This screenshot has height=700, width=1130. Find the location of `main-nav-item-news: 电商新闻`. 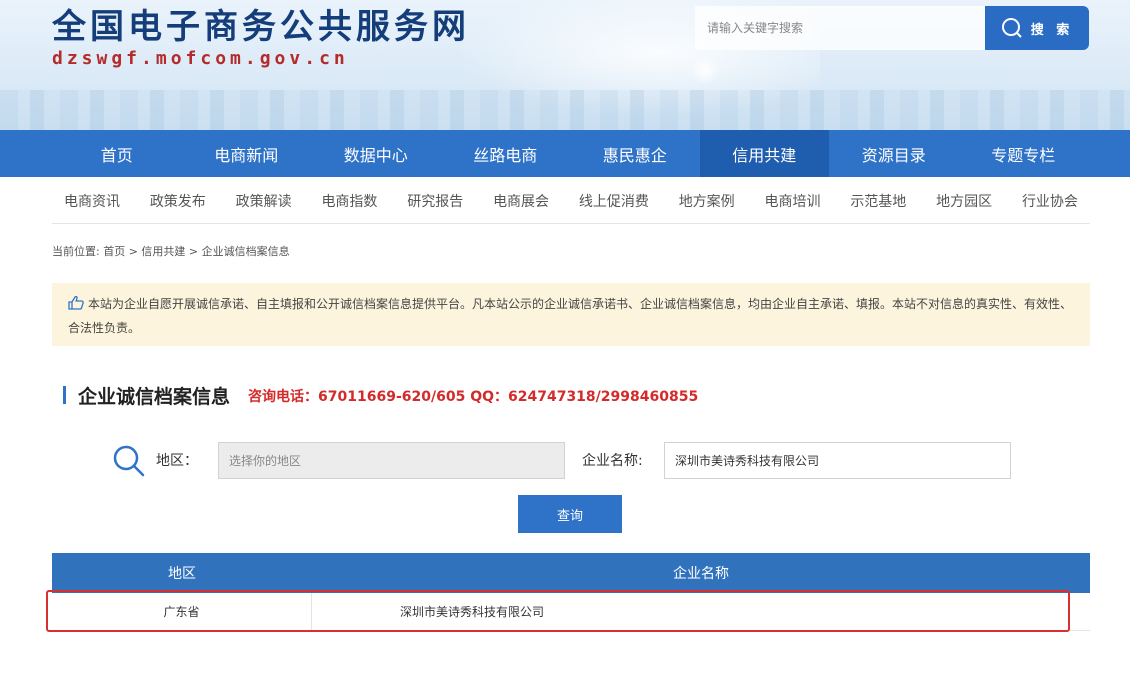

main-nav-item-news: 电商新闻 is located at coordinates (247, 153).